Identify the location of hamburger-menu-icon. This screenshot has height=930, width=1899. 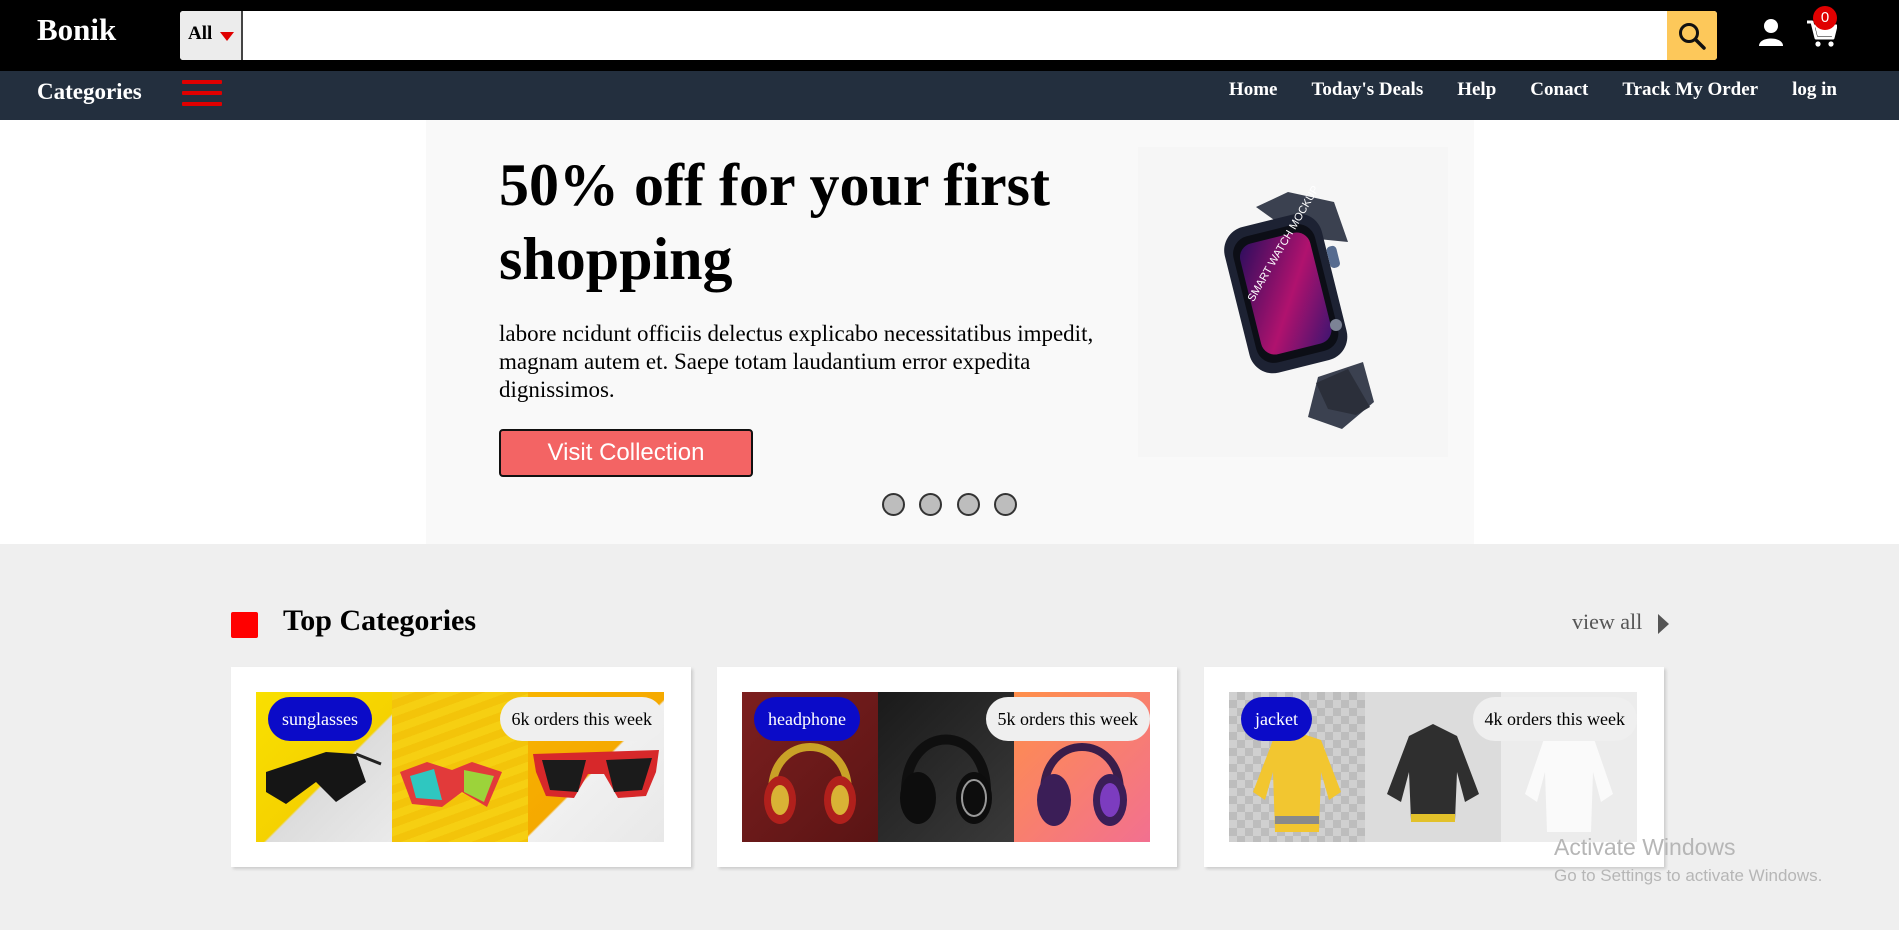
(202, 94).